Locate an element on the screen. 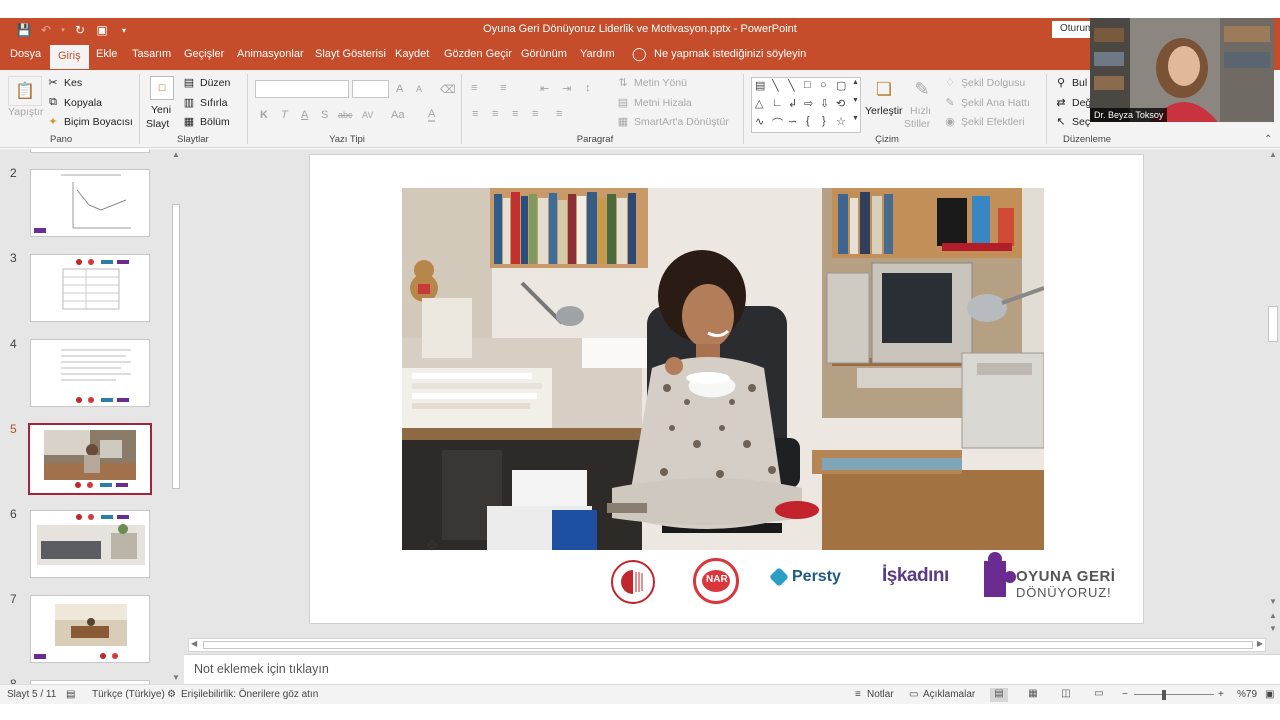 This screenshot has width=1280, height=720. curve-shape-icon: ∽ is located at coordinates (792, 121).